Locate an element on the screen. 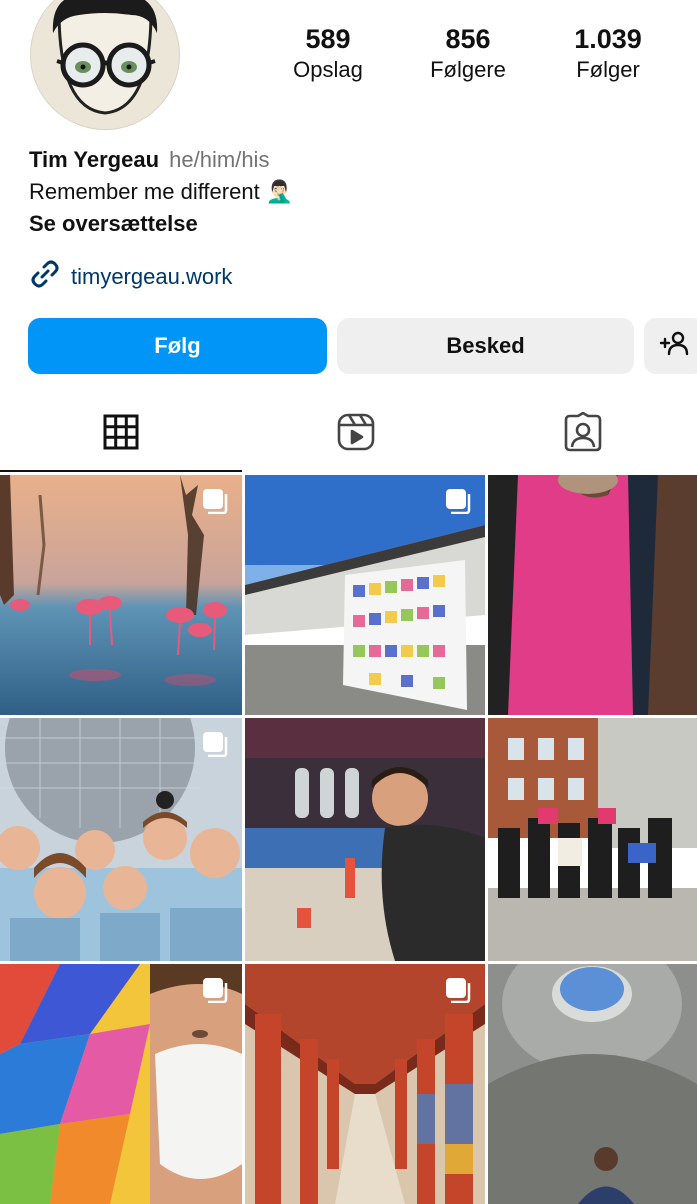 The width and height of the screenshot is (697, 1204). stat-following: 1.039 Følger is located at coordinates (608, 53).